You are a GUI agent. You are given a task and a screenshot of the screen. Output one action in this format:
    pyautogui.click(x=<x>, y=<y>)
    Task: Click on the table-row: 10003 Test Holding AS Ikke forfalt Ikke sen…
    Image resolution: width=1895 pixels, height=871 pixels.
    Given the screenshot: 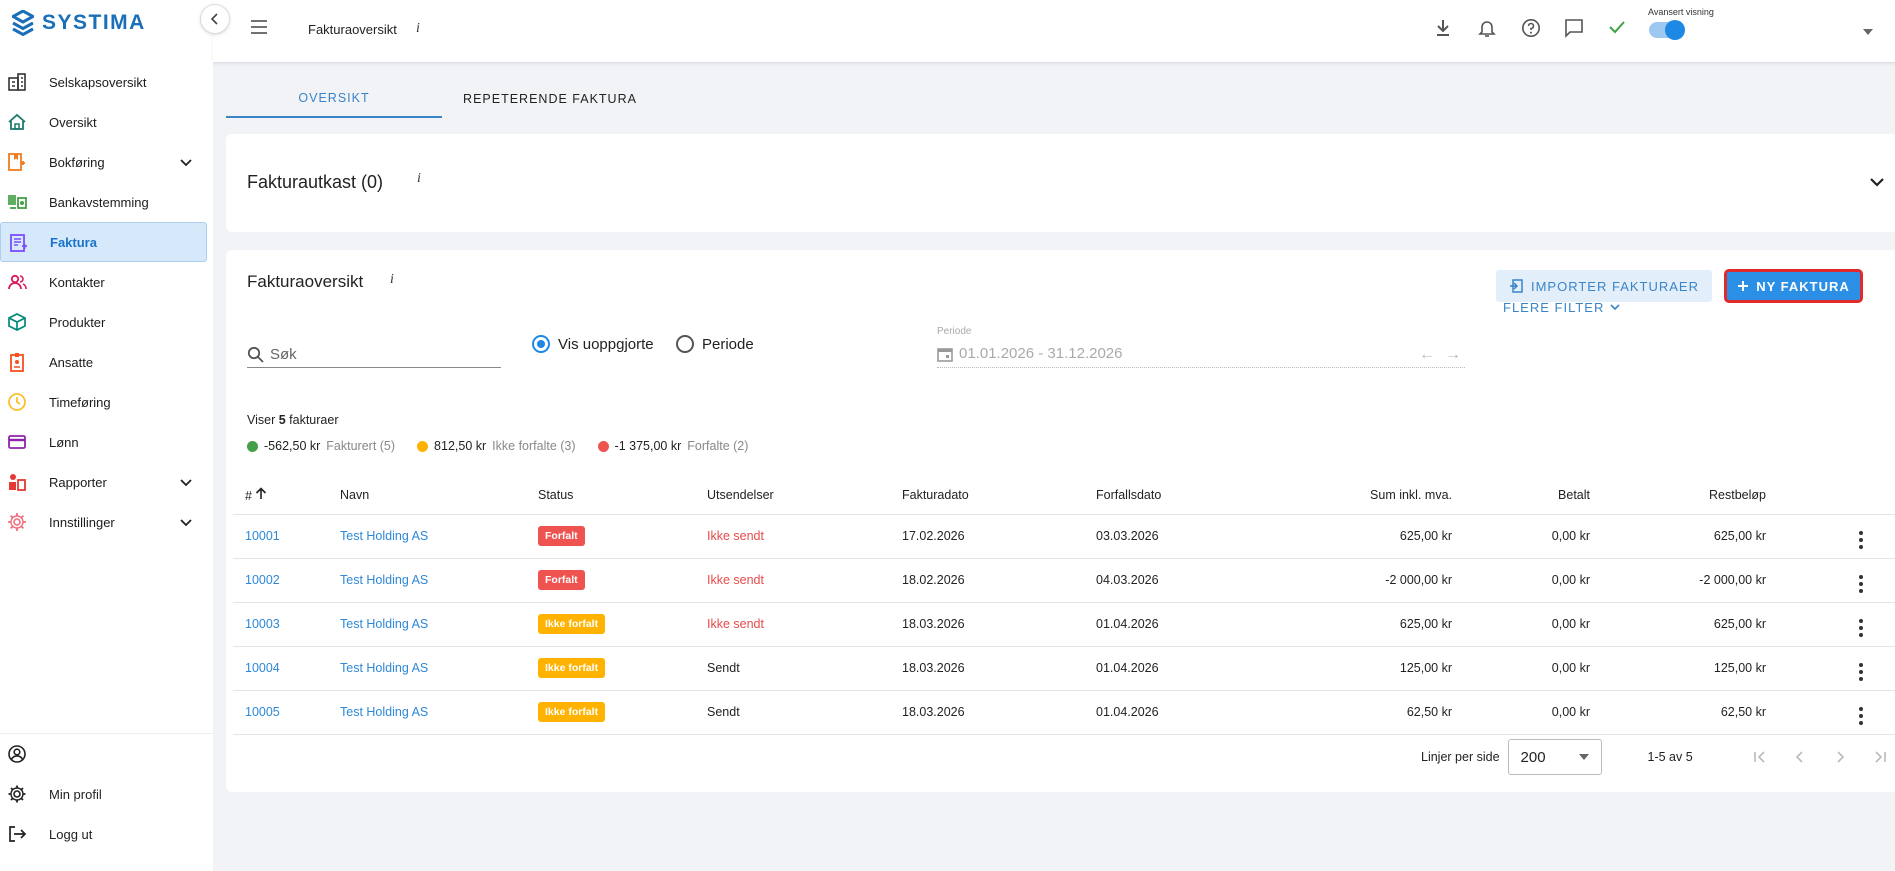 What is the action you would take?
    pyautogui.click(x=1064, y=624)
    